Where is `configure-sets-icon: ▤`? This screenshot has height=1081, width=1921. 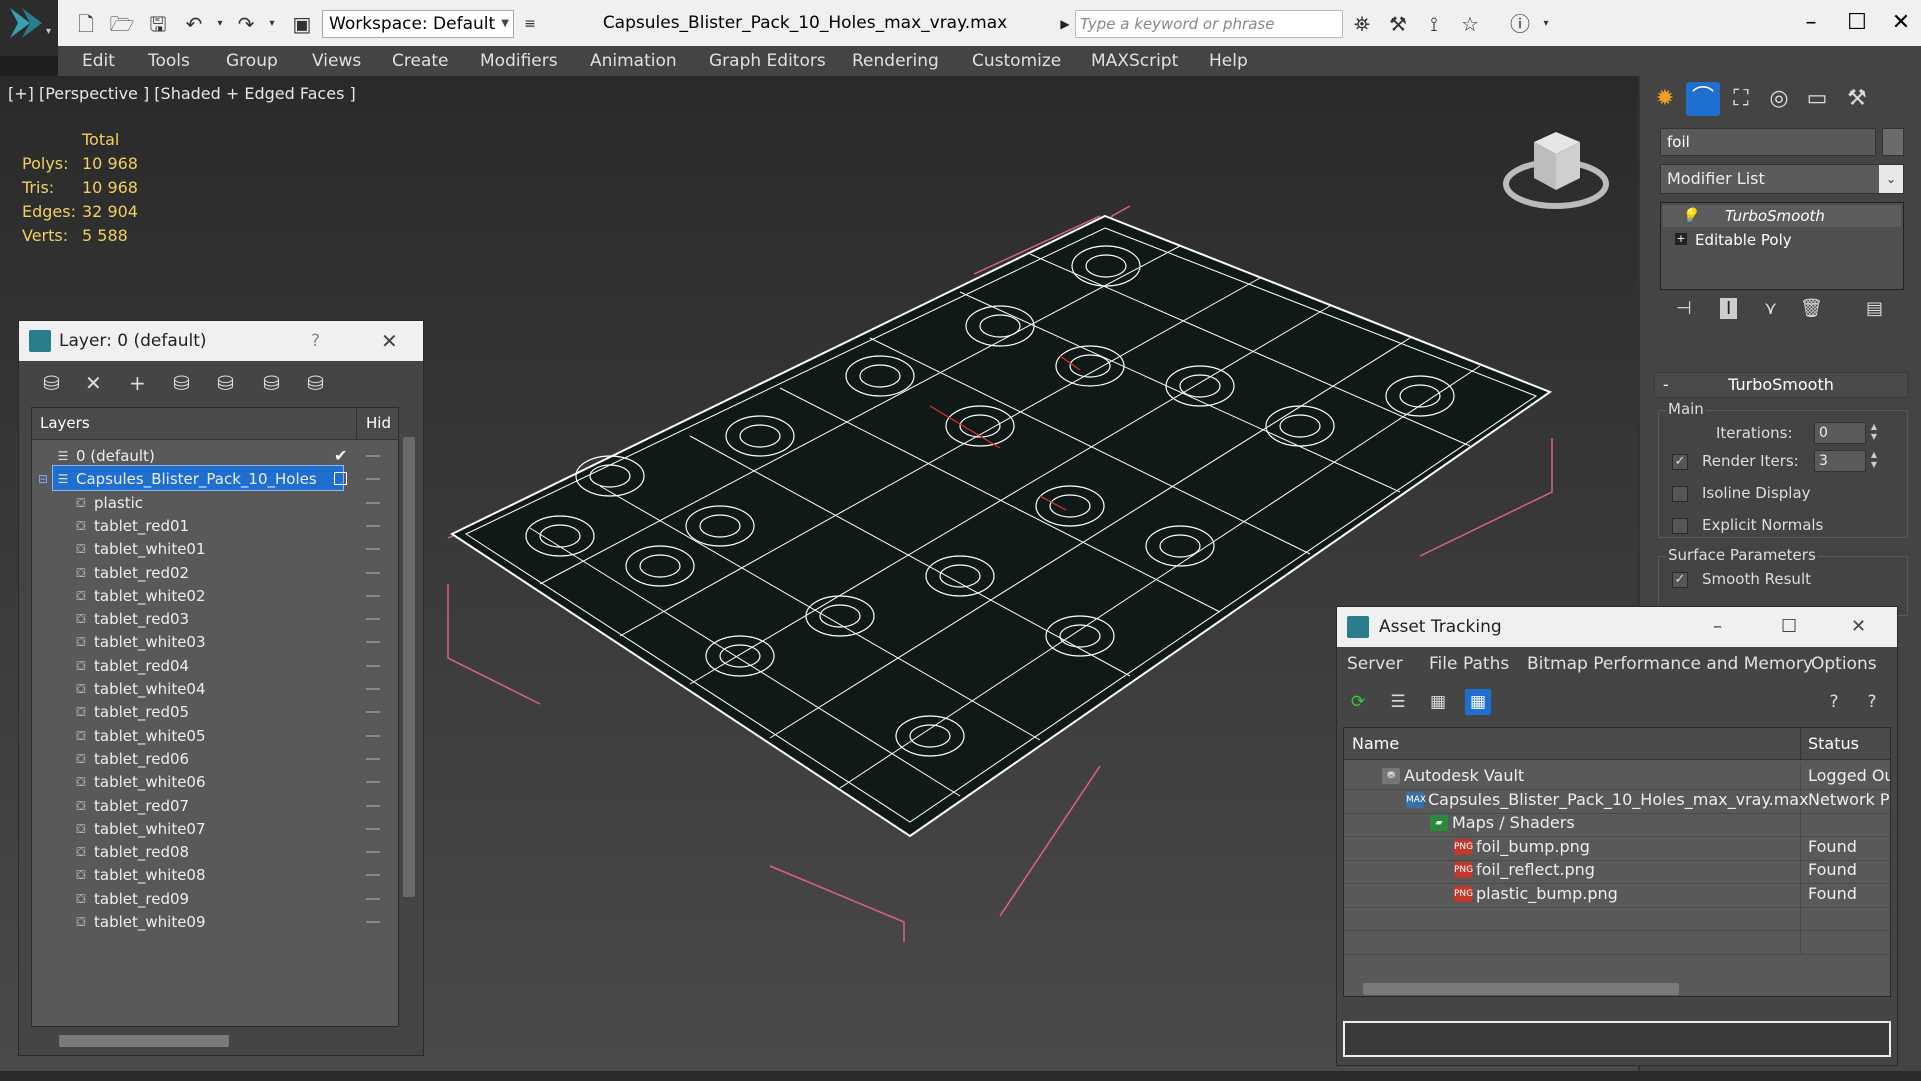
configure-sets-icon: ▤ is located at coordinates (1874, 308).